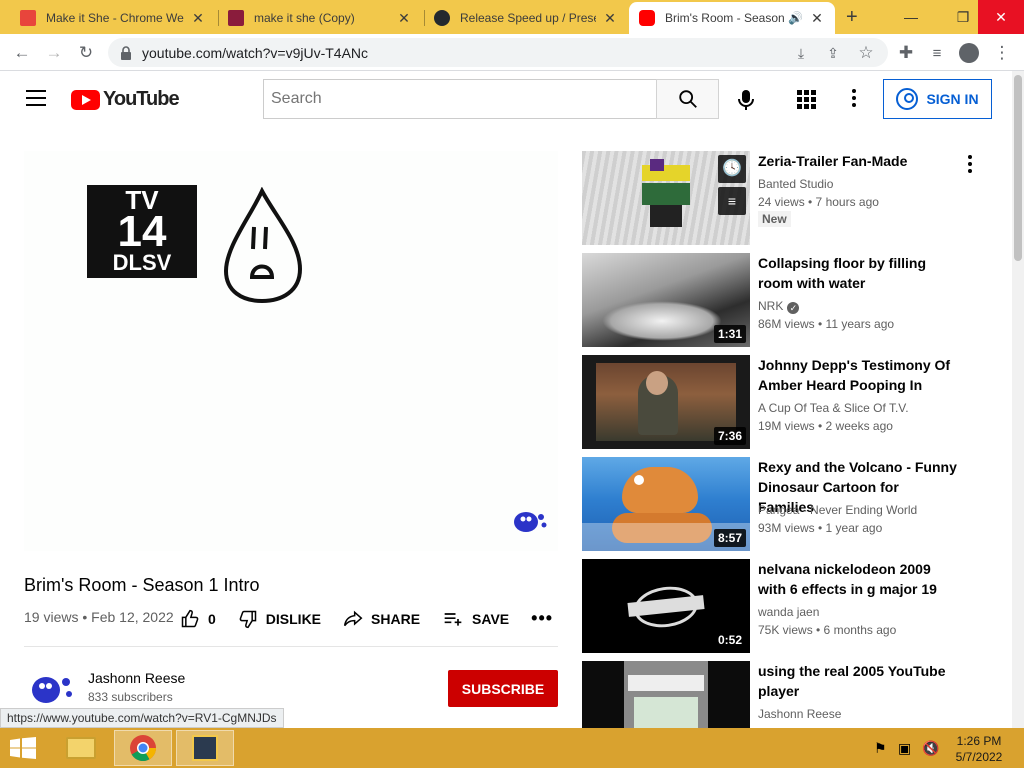 The height and width of the screenshot is (768, 1024). I want to click on scrollbar-thumb, so click(1018, 168).